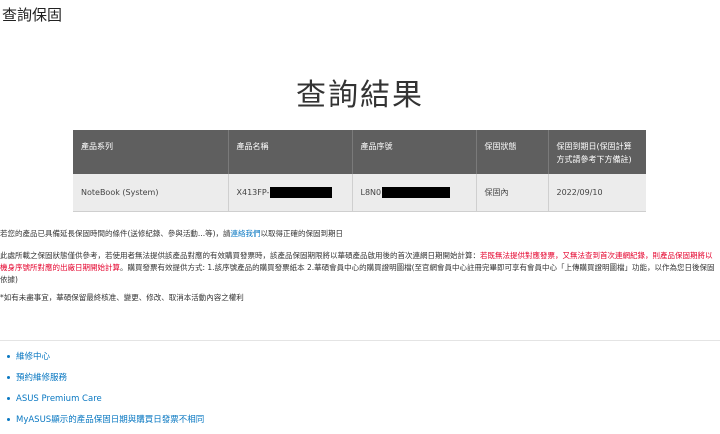  Describe the element at coordinates (246, 233) in the screenshot. I see `contact-us-link: 連絡我們` at that location.